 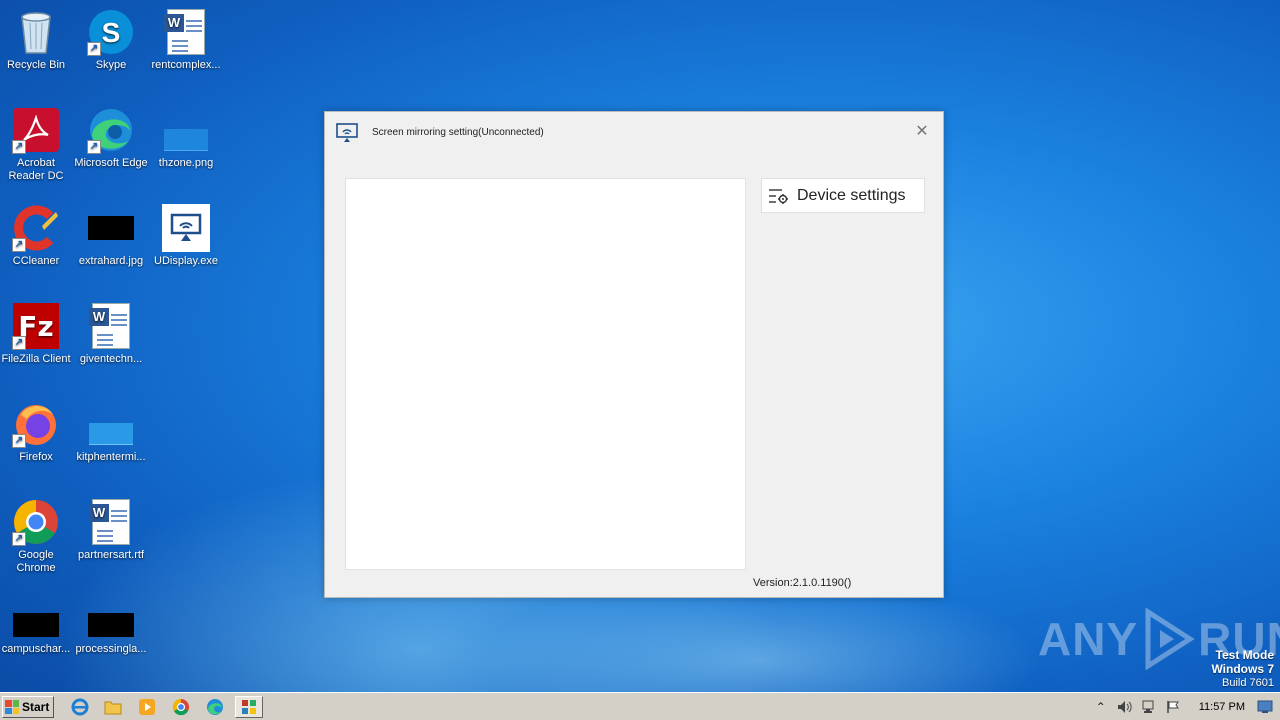 I want to click on start-button: Start, so click(x=28, y=707).